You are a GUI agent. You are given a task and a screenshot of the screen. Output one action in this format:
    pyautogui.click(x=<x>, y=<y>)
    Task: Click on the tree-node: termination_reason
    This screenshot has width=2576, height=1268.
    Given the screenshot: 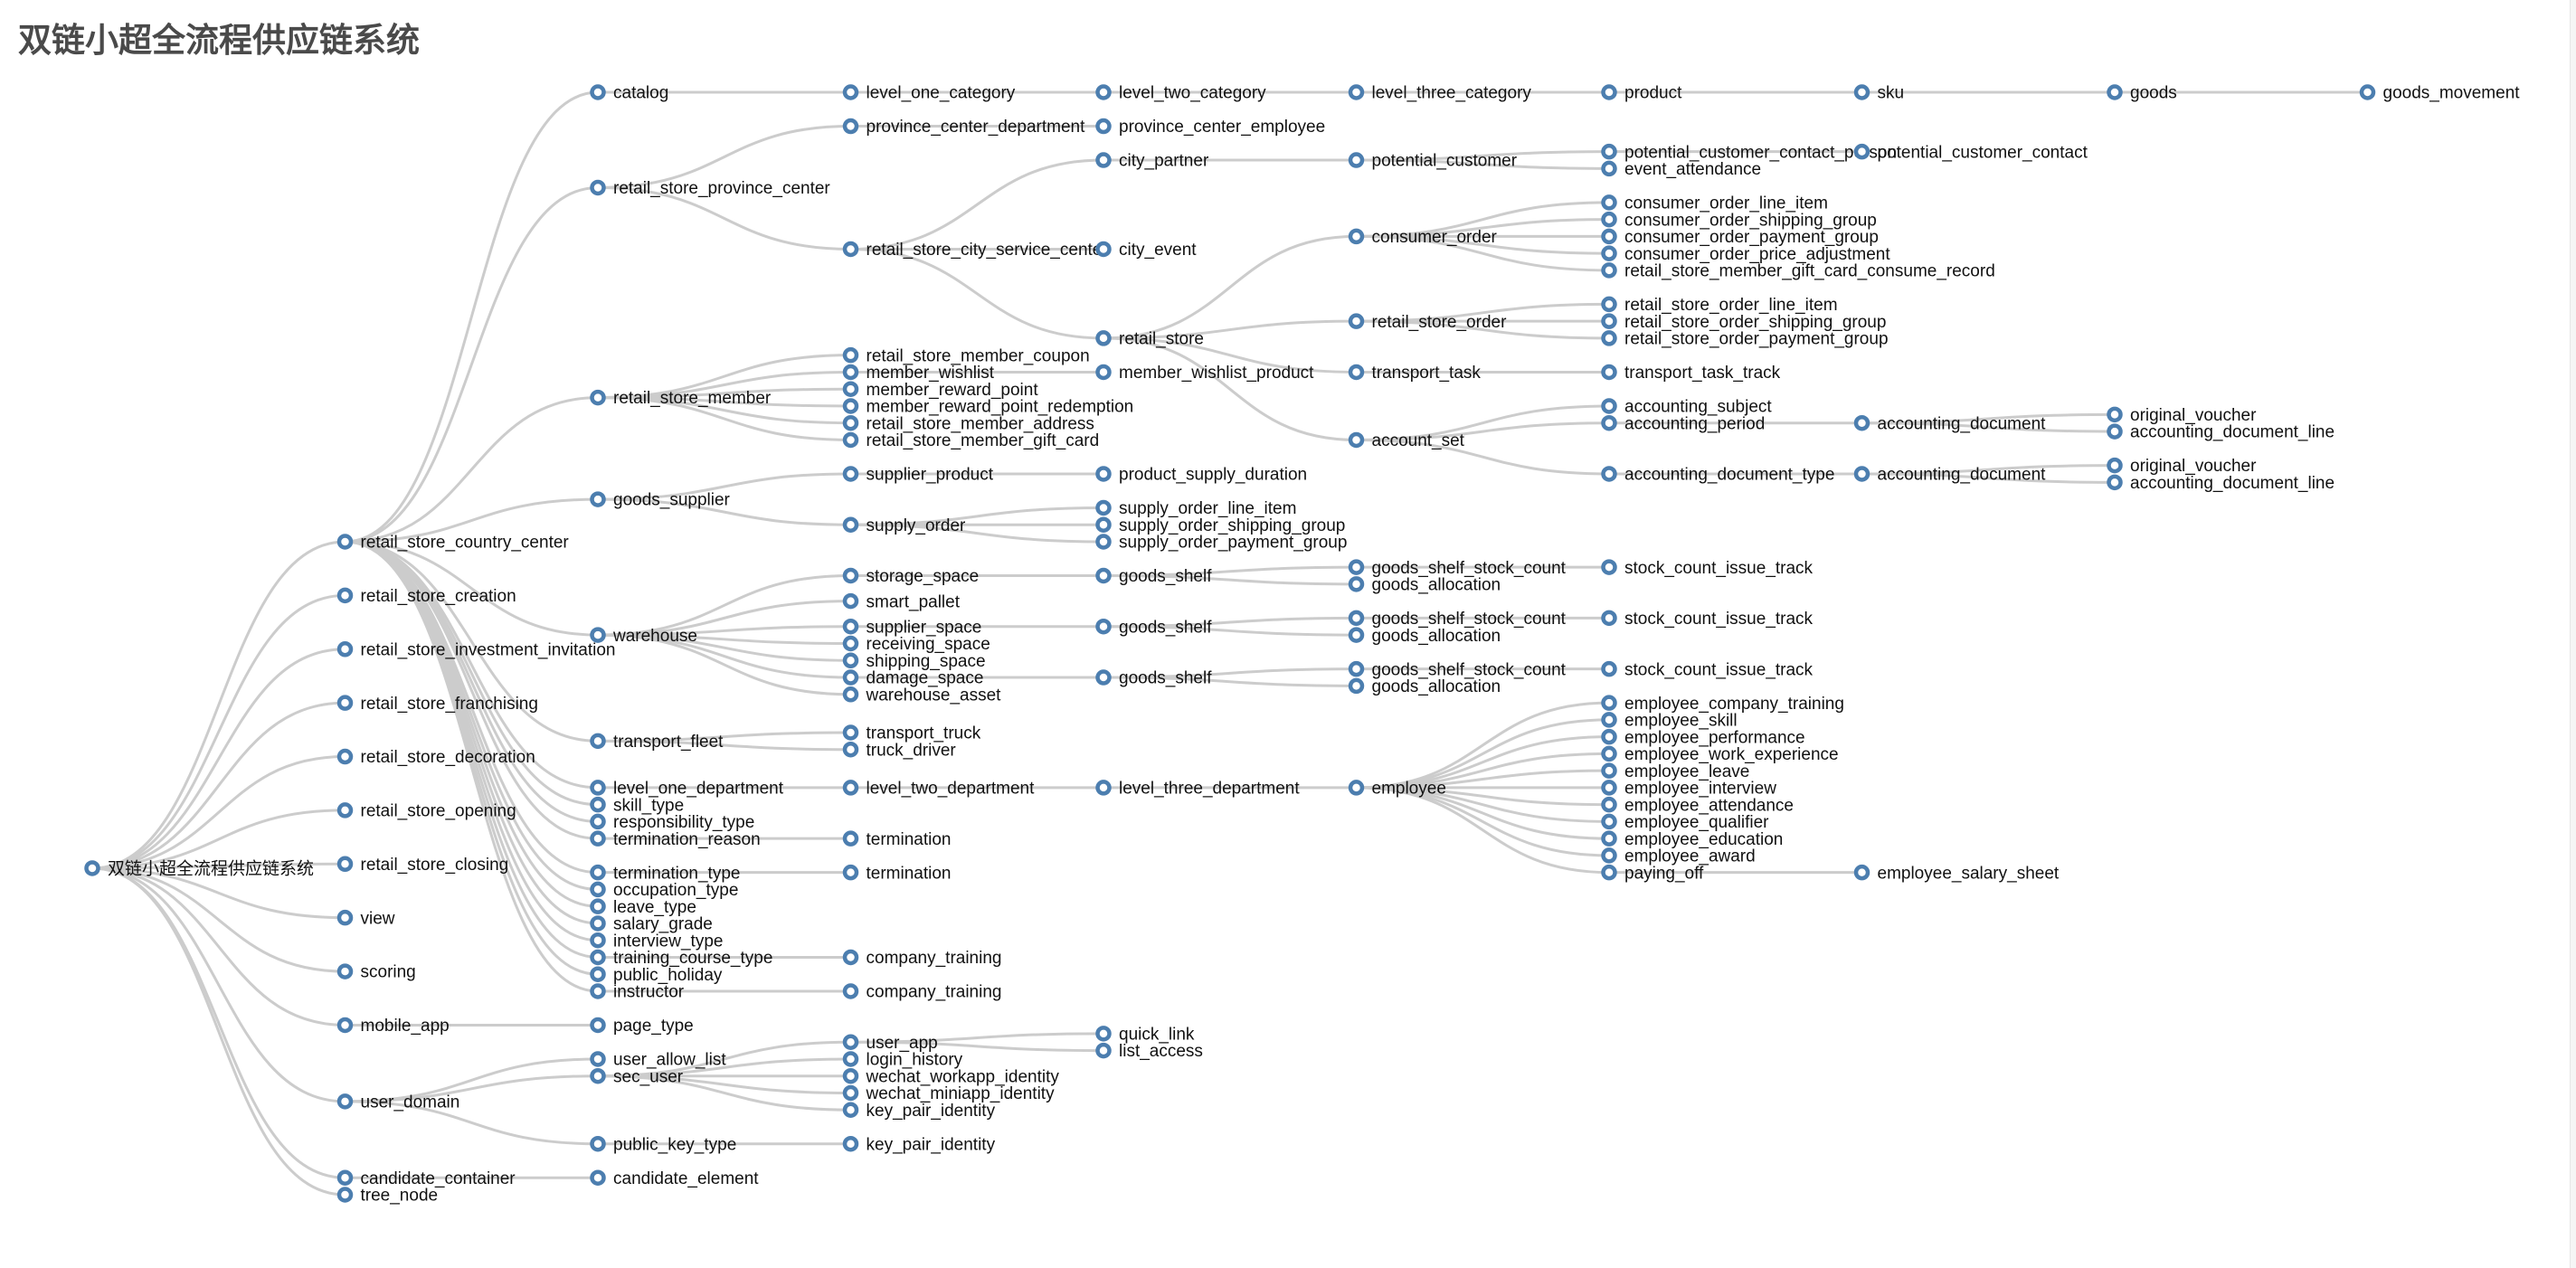 What is the action you would take?
    pyautogui.click(x=675, y=839)
    